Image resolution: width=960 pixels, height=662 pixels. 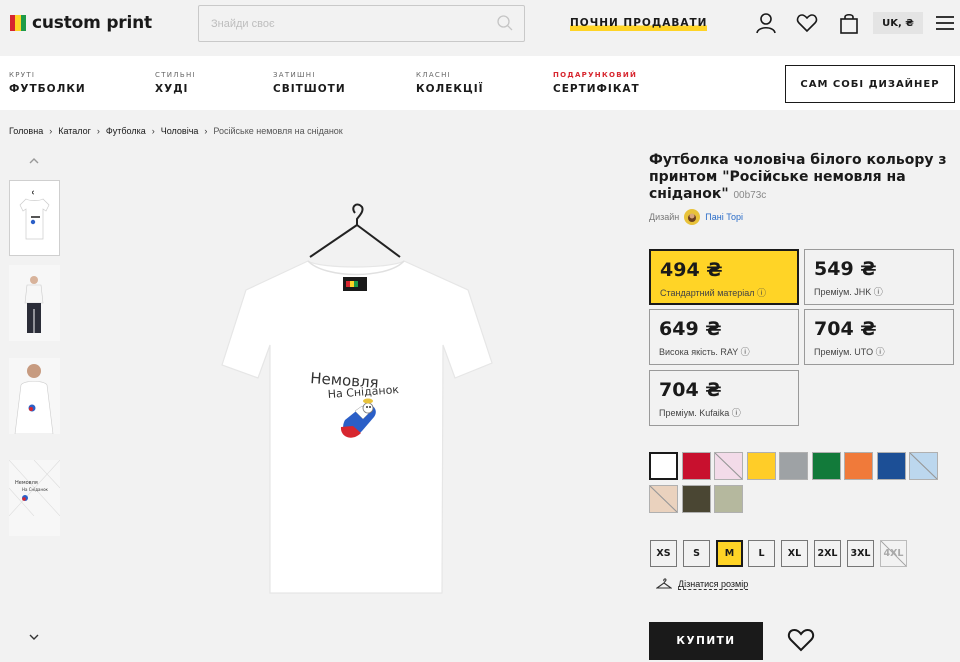 I want to click on thumbnail-flat, so click(x=34, y=218).